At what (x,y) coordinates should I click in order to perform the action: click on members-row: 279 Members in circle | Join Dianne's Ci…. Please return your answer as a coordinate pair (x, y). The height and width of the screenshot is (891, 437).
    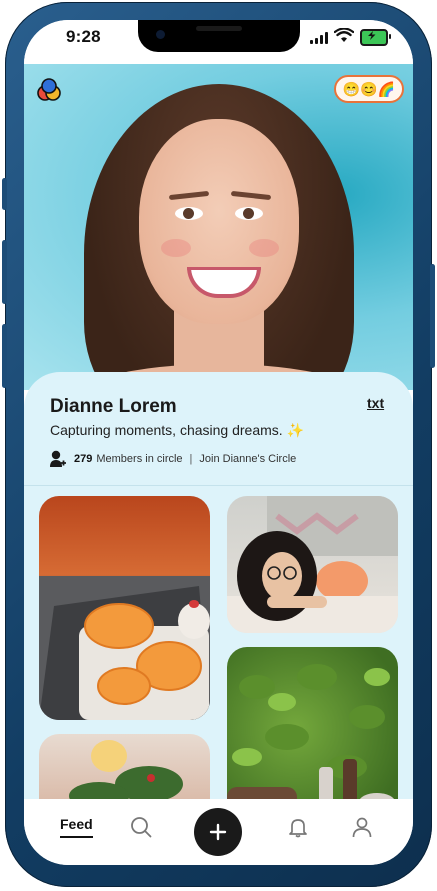
    Looking at the image, I should click on (173, 459).